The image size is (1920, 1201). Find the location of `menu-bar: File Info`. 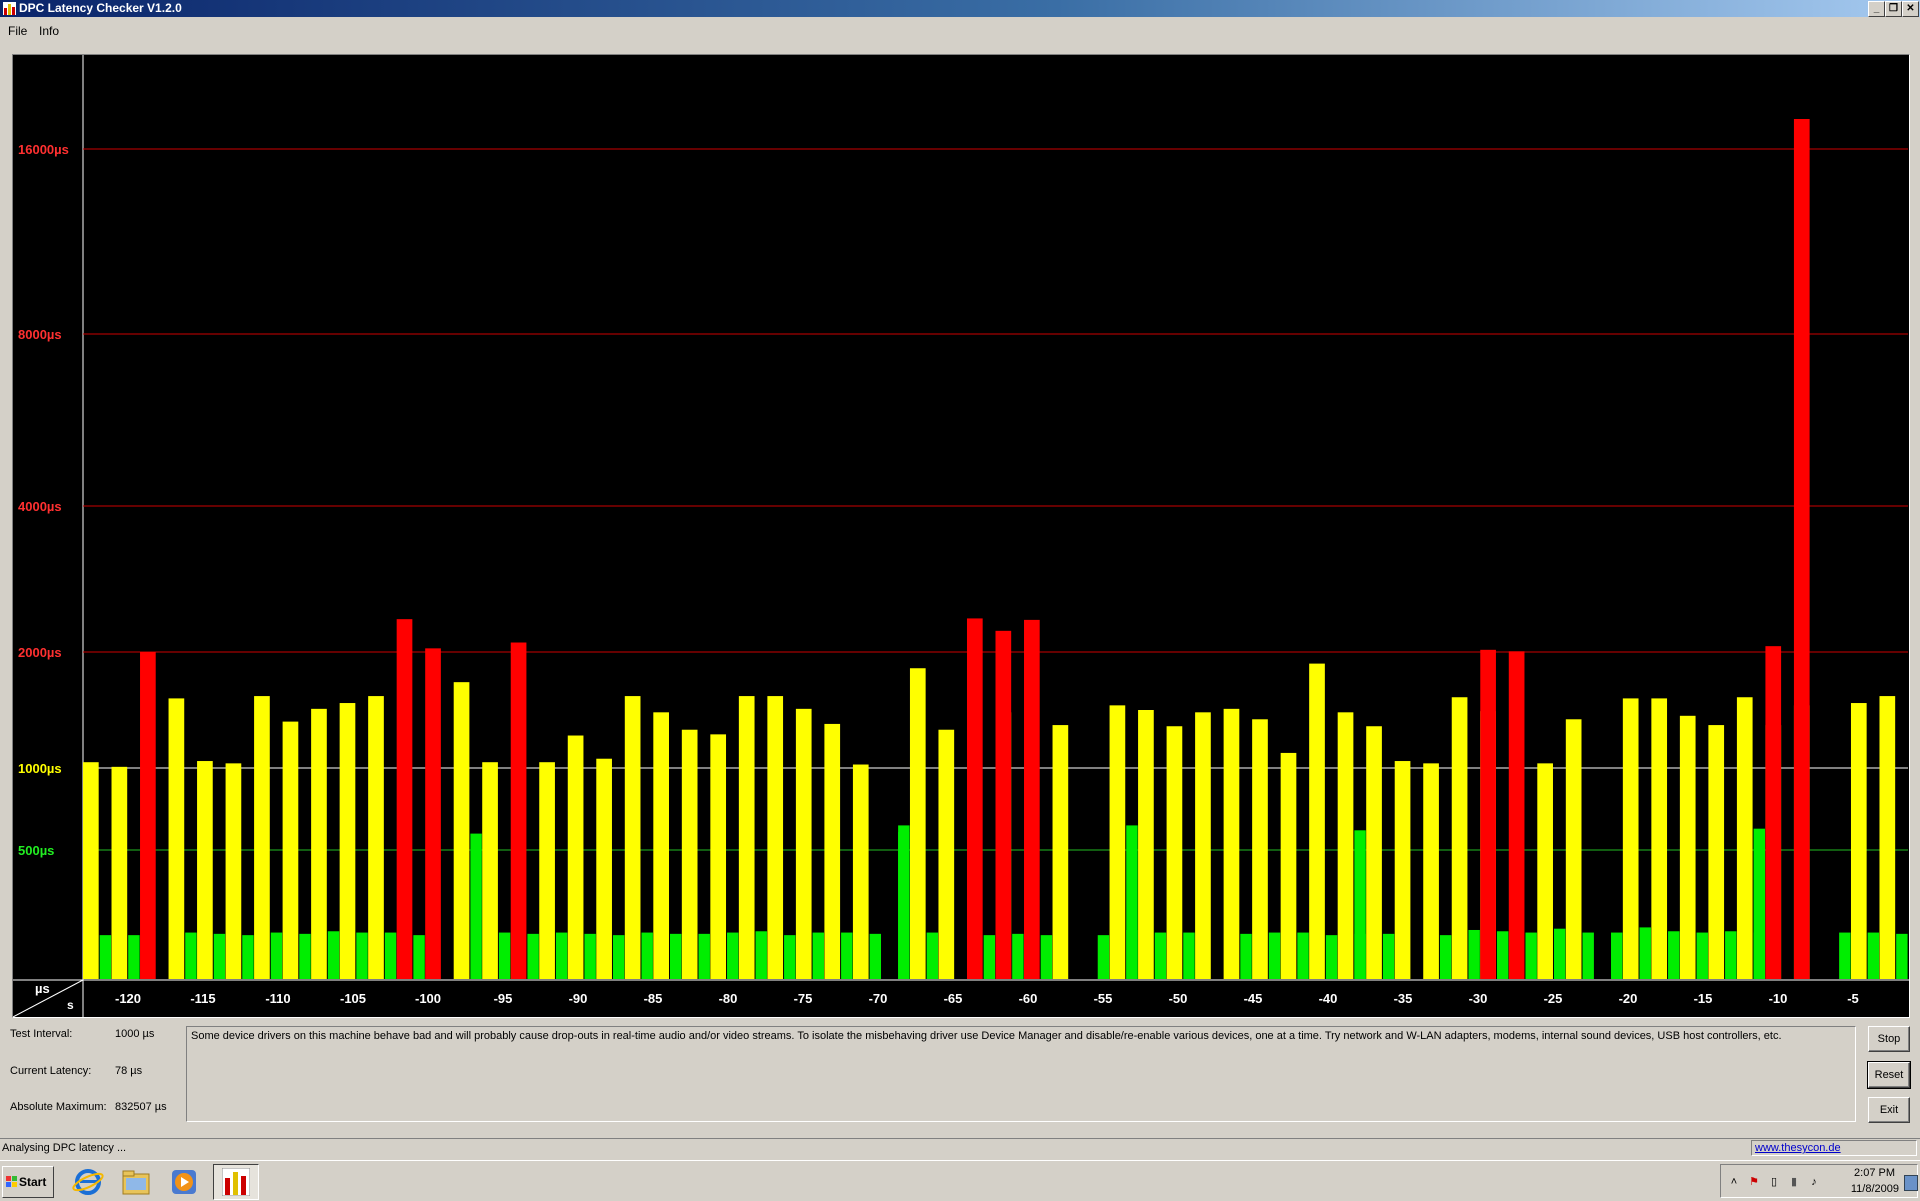

menu-bar: File Info is located at coordinates (960, 30).